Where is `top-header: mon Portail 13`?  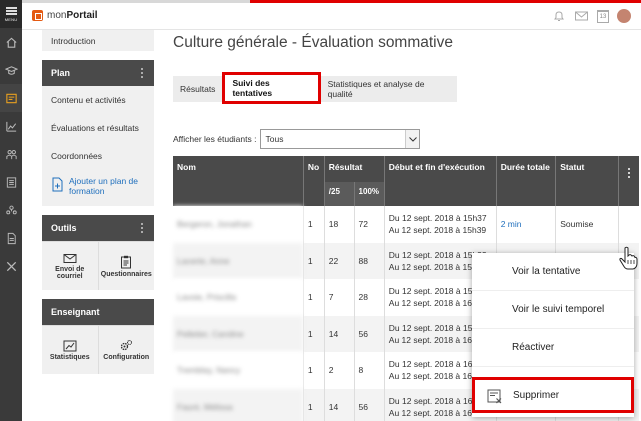
top-header: mon Portail 13 is located at coordinates (331, 16).